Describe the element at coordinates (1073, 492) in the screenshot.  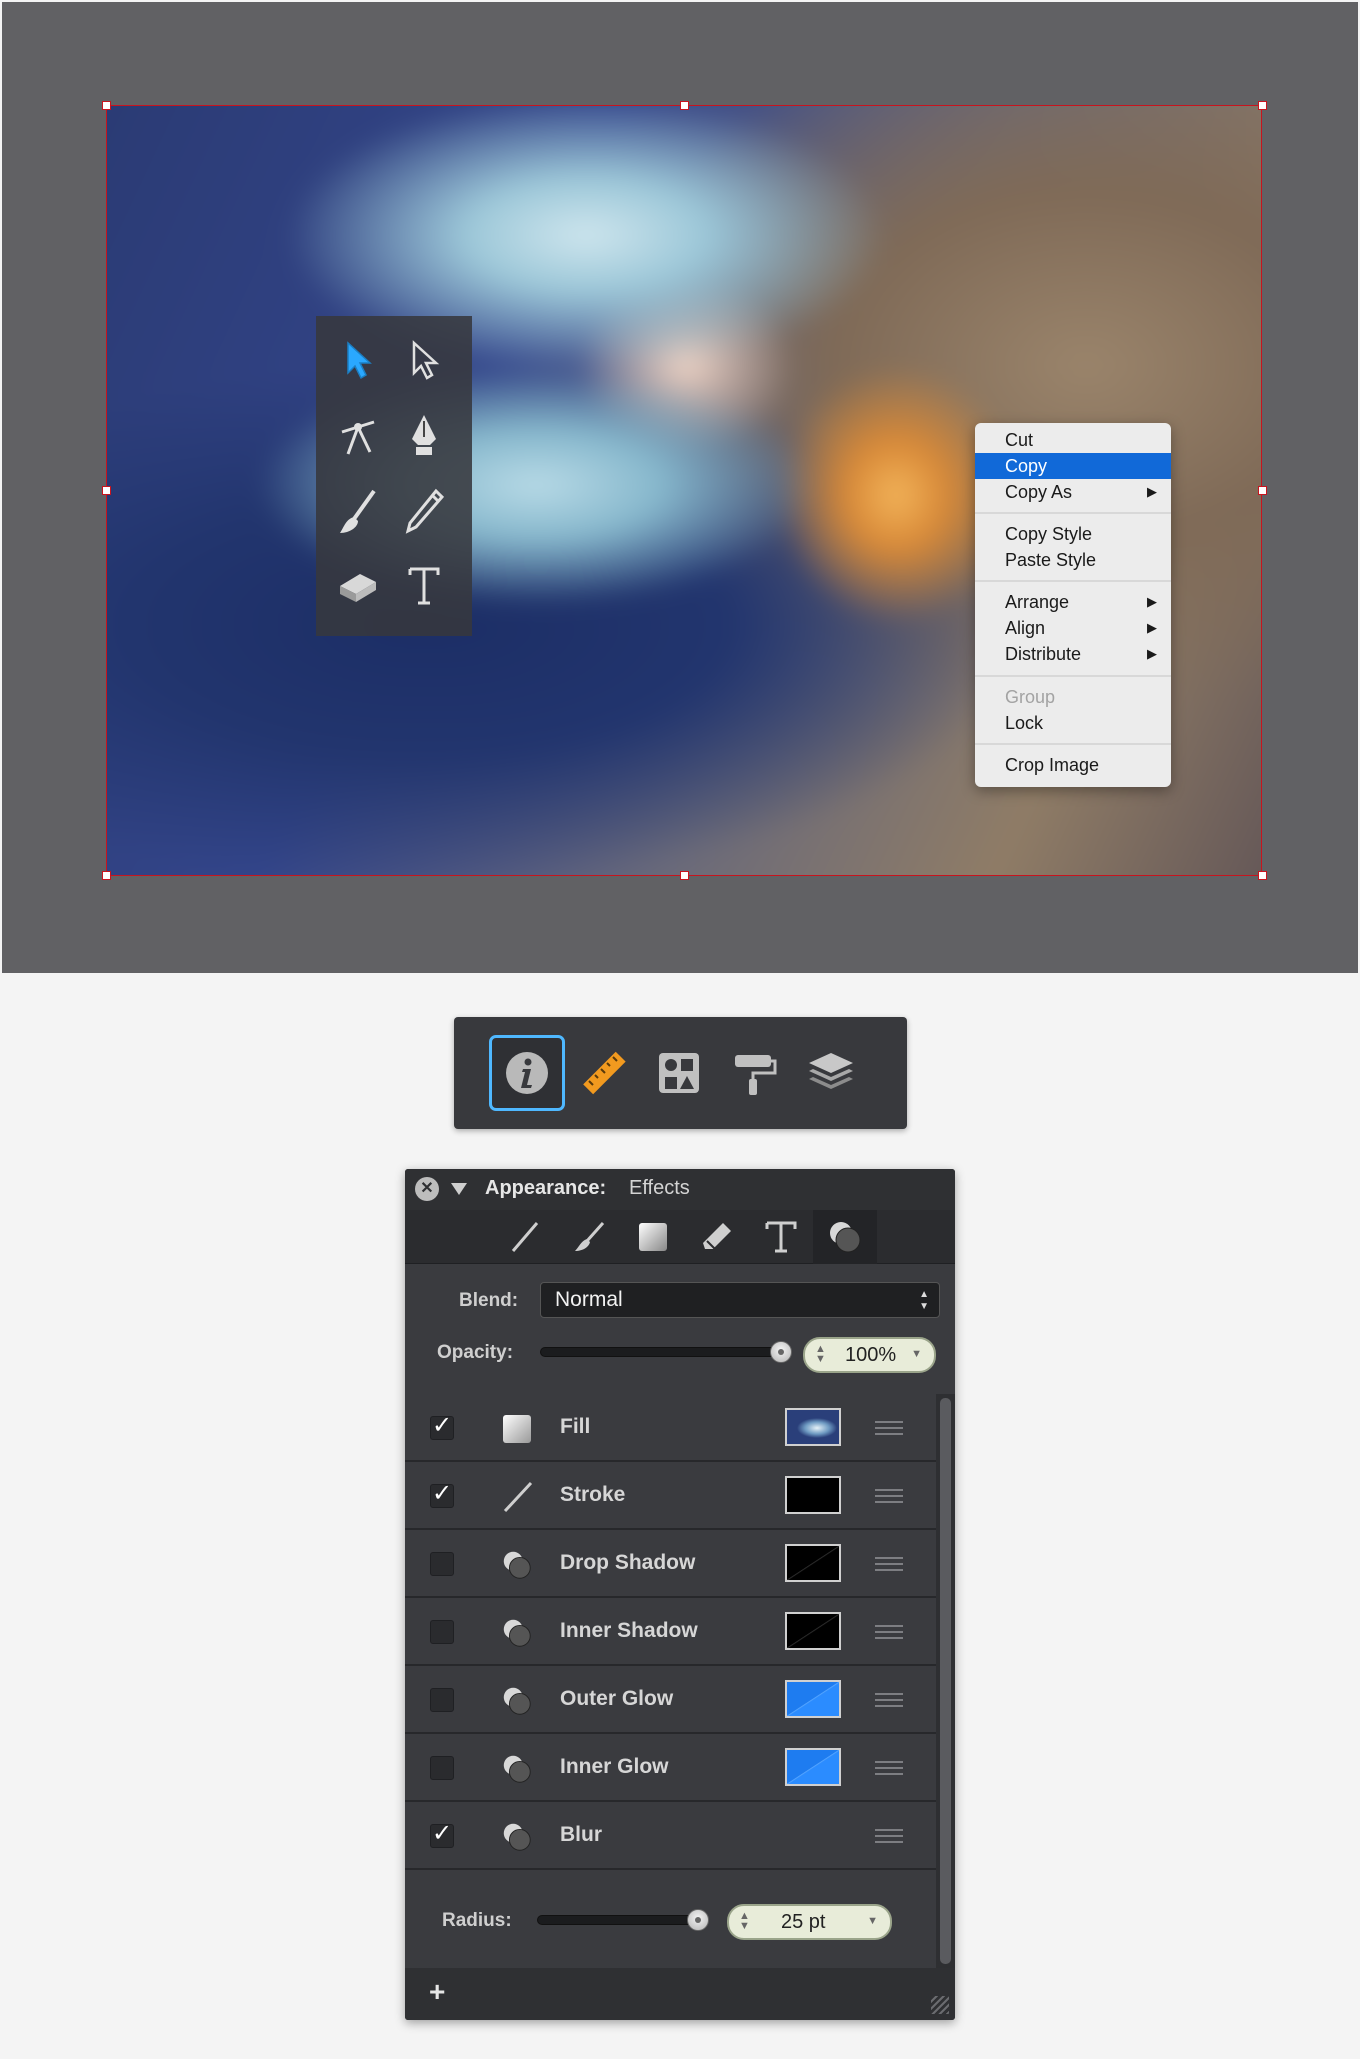
I see `menu-item-copy-as: Copy As ▶` at that location.